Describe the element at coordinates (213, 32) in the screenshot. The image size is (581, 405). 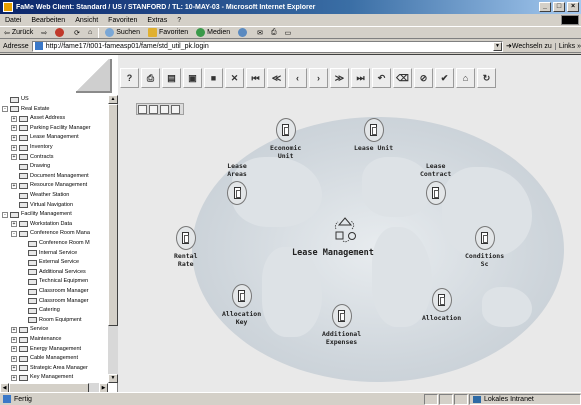
I see `media-button: Medien` at that location.